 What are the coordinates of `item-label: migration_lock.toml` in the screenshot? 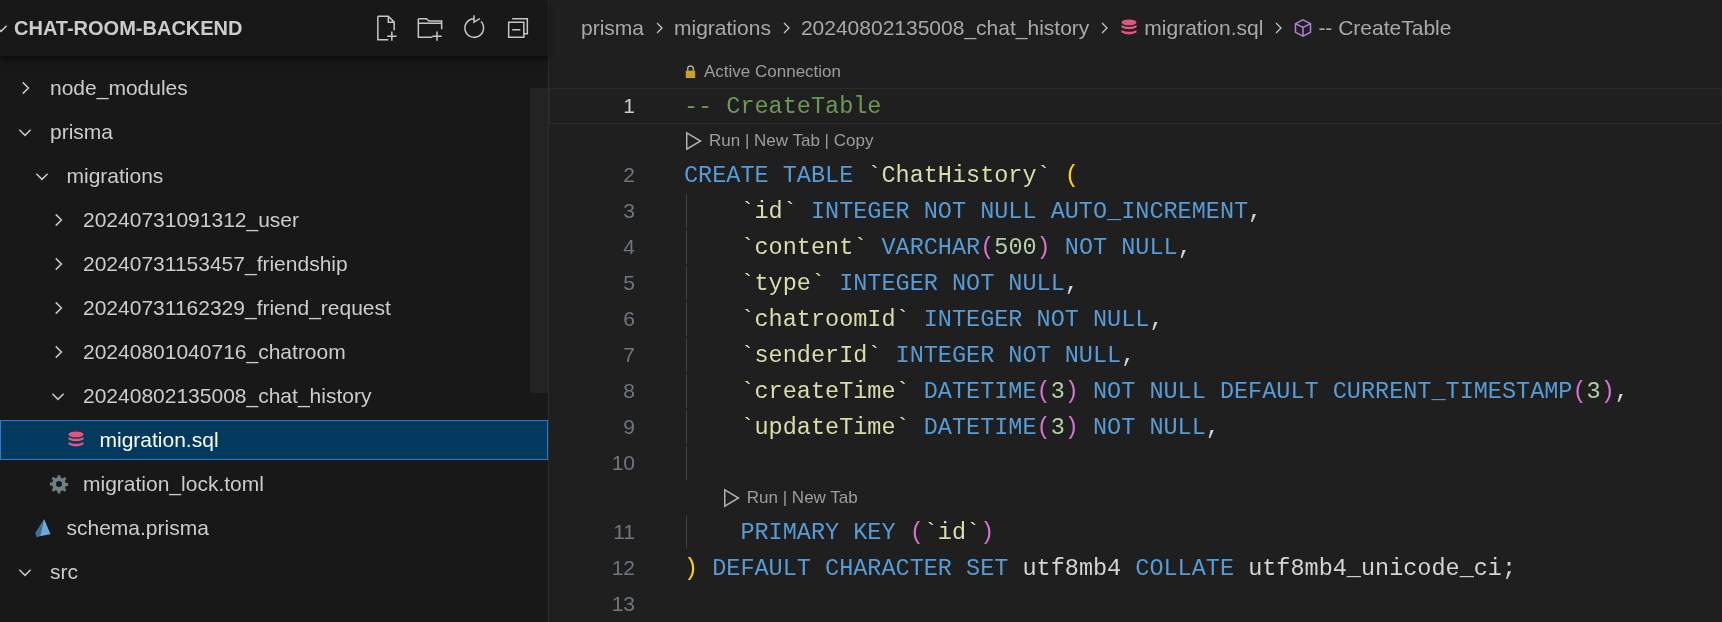 It's located at (173, 484).